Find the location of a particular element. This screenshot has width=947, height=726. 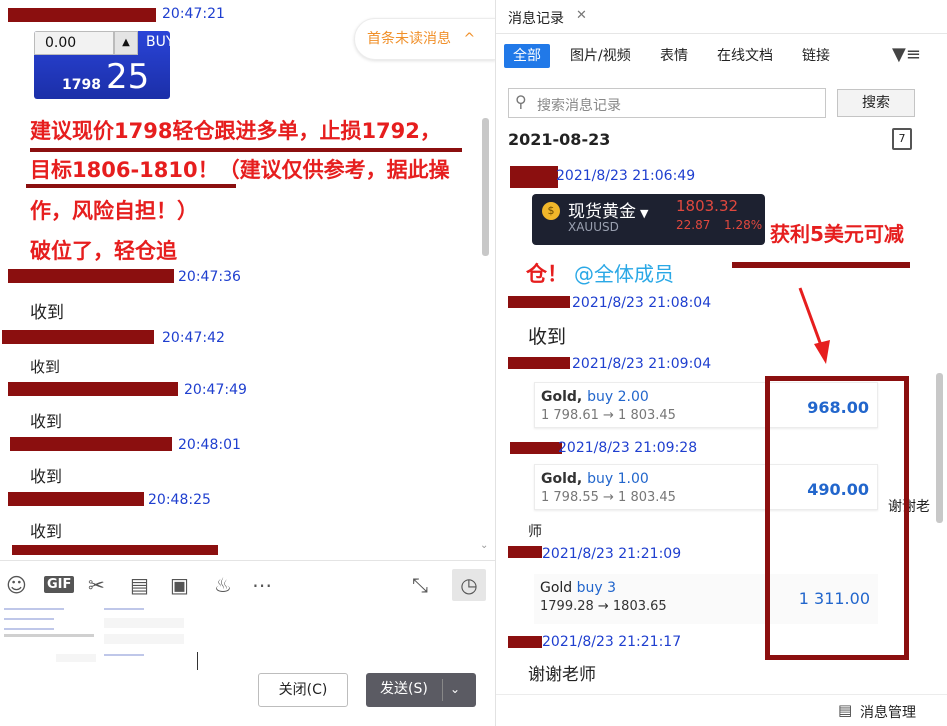

expand-icon: ⤡ is located at coordinates (420, 585).